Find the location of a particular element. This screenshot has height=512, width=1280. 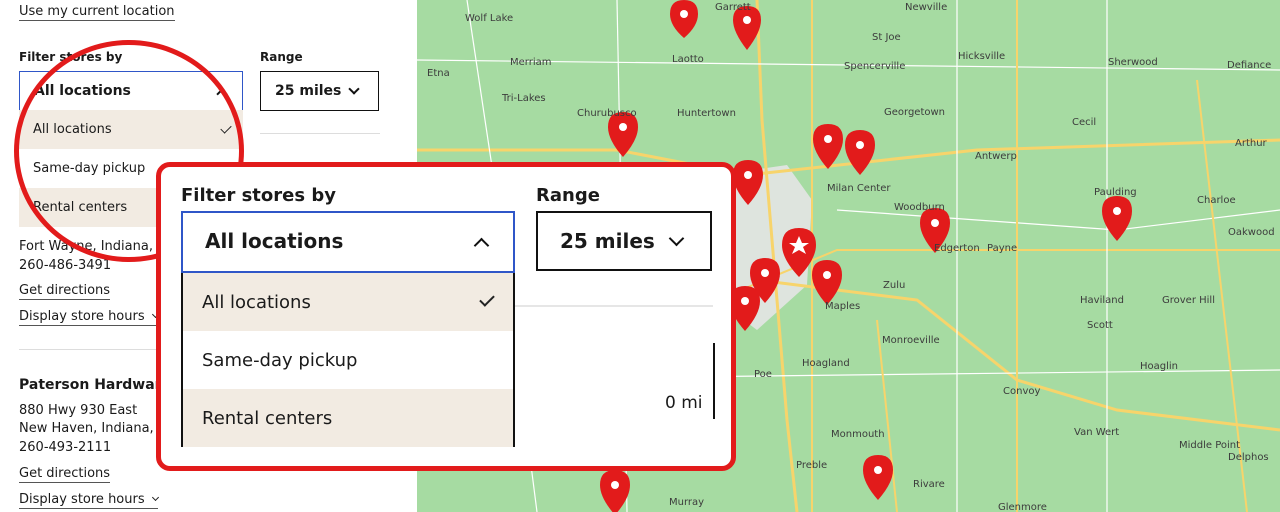

place-label: Middle Point is located at coordinates (1210, 445).